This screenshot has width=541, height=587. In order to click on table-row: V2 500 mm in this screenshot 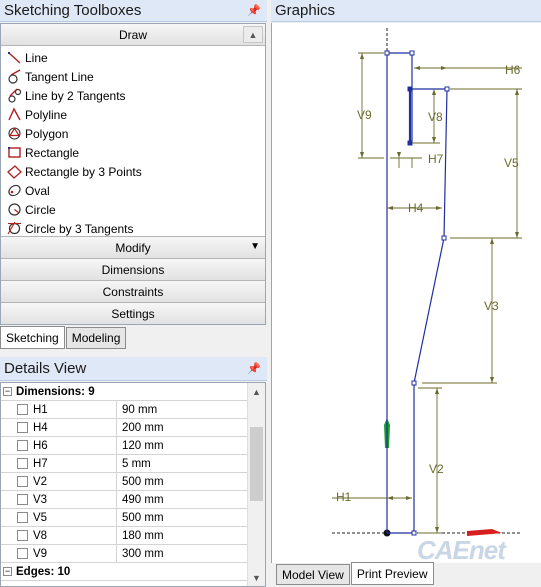, I will do `click(124, 482)`.